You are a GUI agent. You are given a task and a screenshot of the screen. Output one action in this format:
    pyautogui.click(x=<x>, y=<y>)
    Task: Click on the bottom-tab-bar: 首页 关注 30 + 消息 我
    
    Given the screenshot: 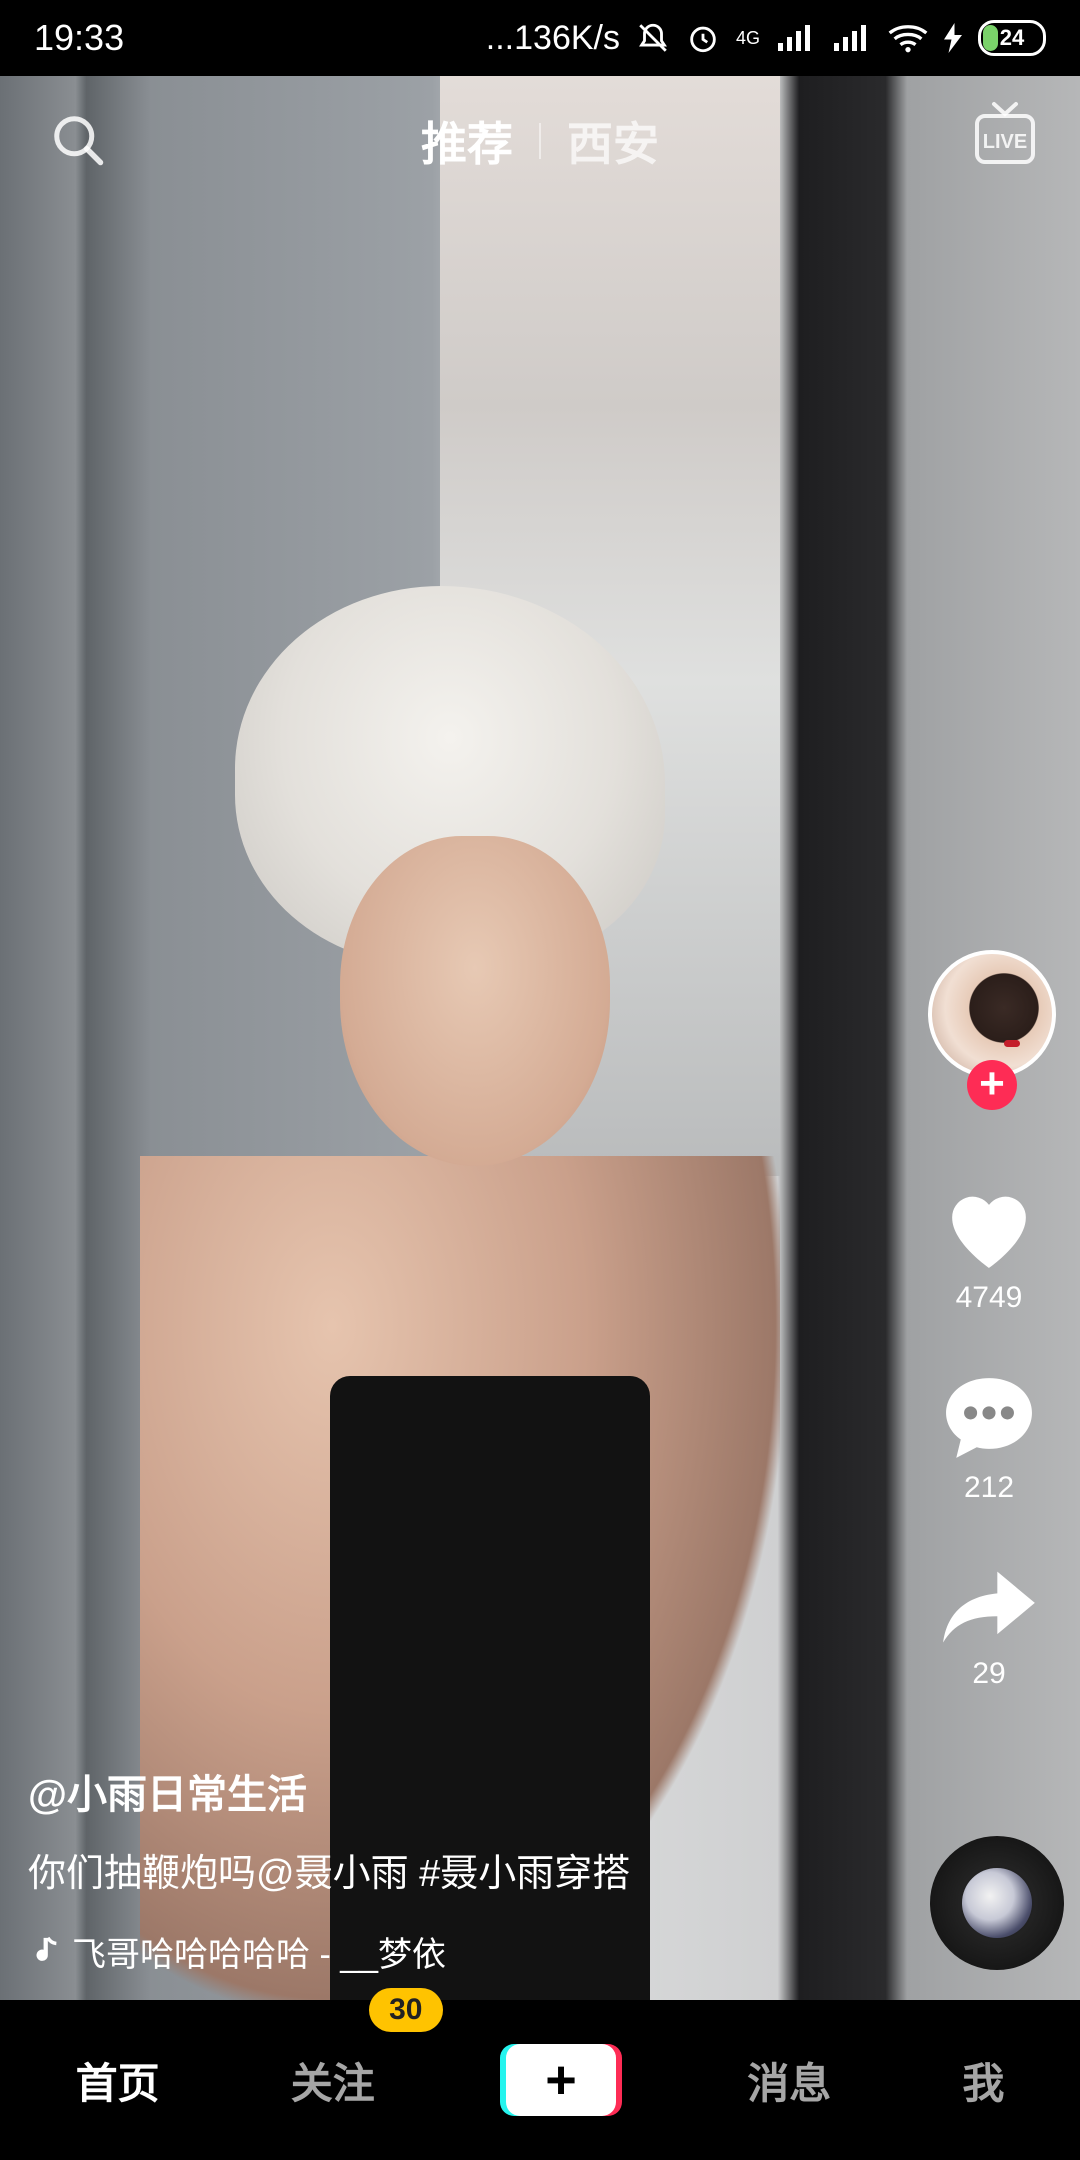 What is the action you would take?
    pyautogui.click(x=540, y=2073)
    